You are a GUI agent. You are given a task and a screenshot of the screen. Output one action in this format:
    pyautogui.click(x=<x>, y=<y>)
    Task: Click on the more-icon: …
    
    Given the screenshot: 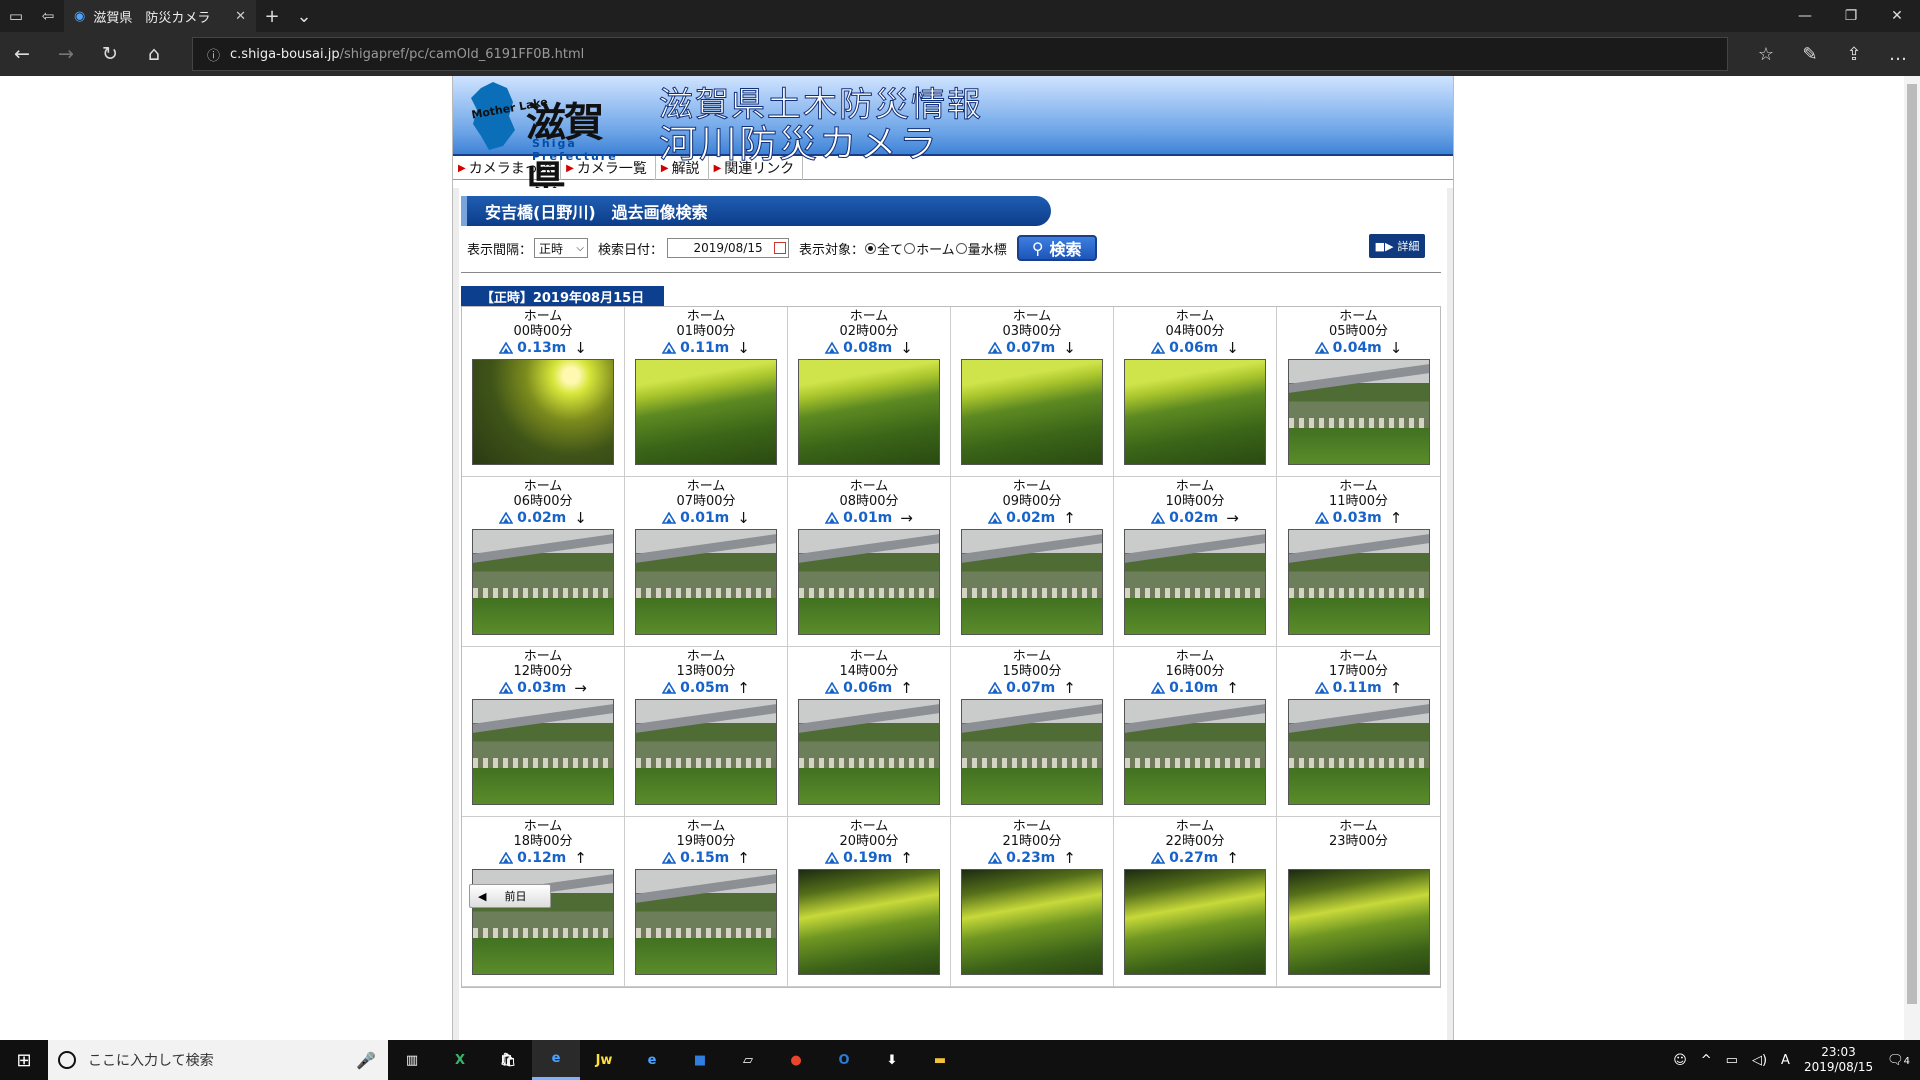 What is the action you would take?
    pyautogui.click(x=1898, y=54)
    